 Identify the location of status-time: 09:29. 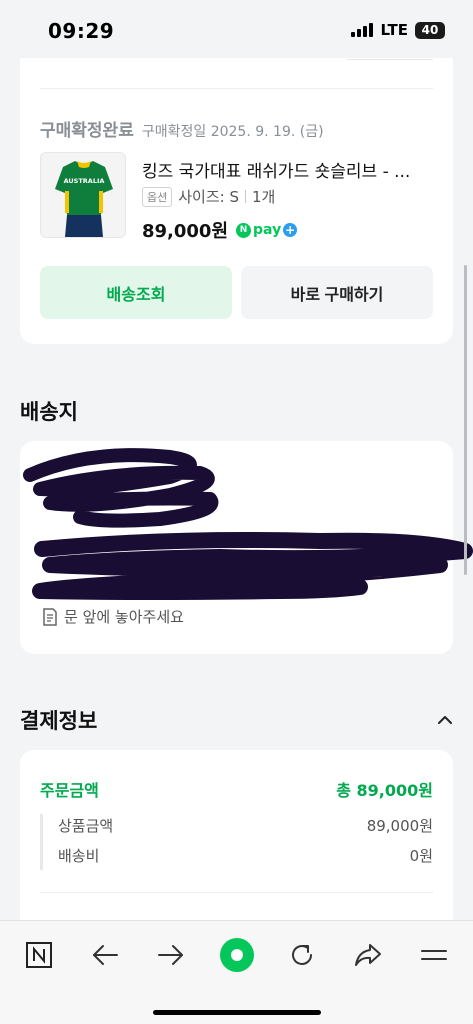
(81, 31).